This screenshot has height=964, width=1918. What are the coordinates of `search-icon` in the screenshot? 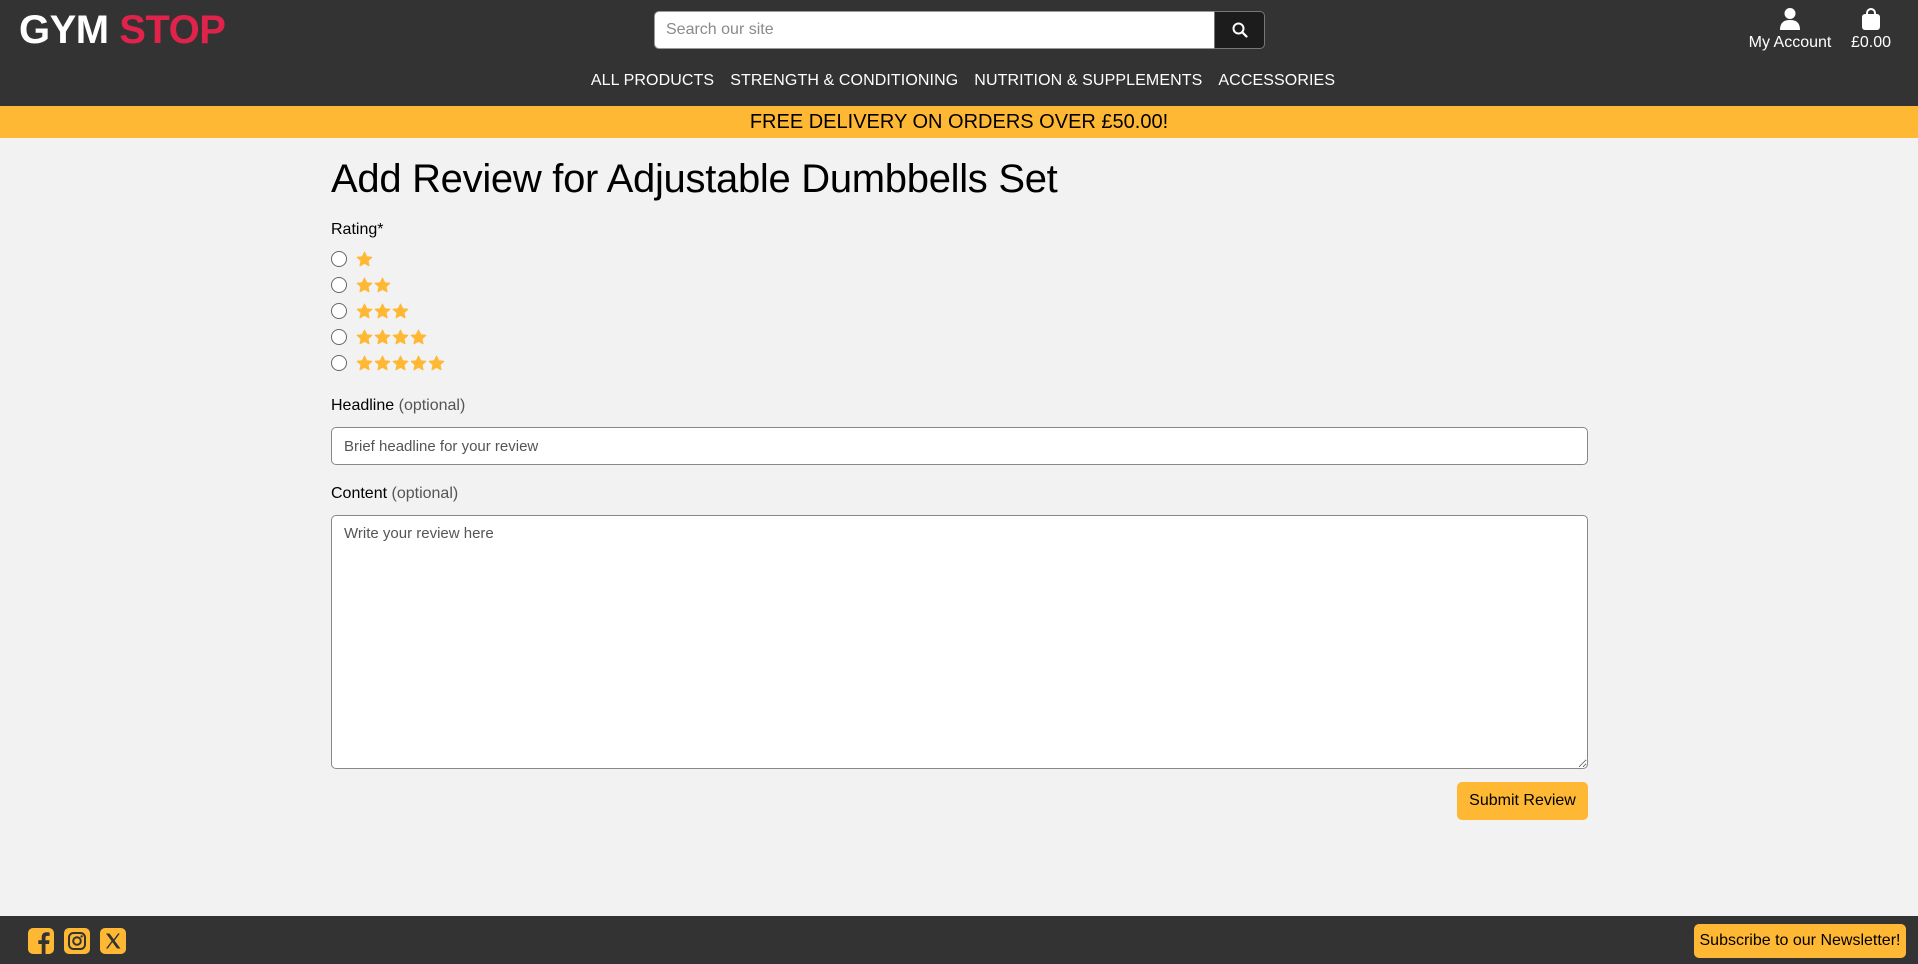 It's located at (1240, 30).